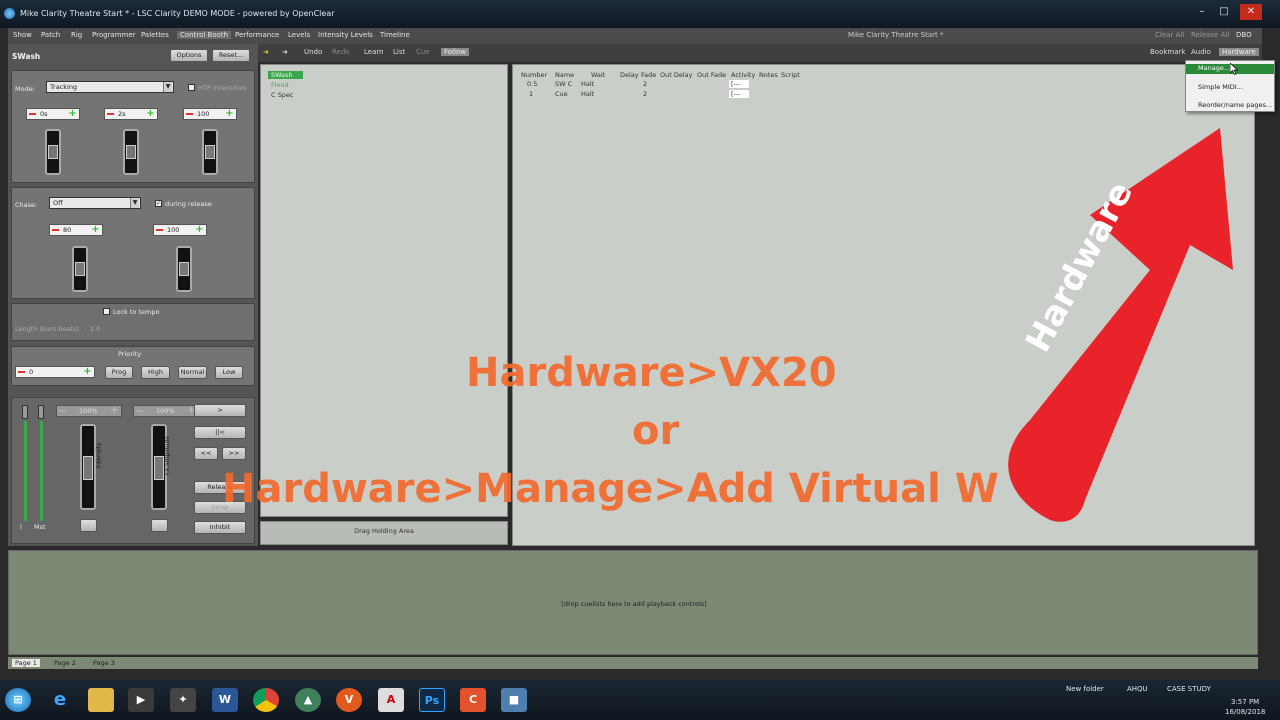 The width and height of the screenshot is (1280, 720). Describe the element at coordinates (159, 525) in the screenshot. I see `fx-flash-button` at that location.